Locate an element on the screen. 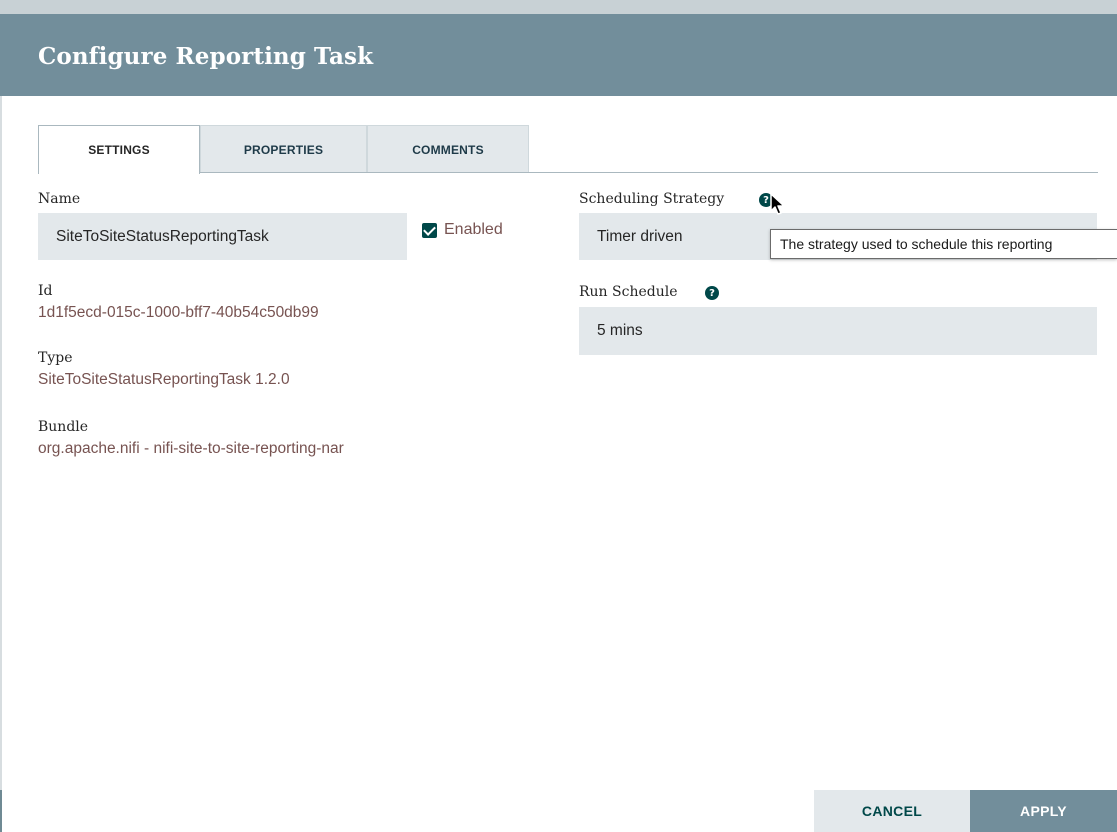 The height and width of the screenshot is (832, 1117). tab-properties: PROPERTIES is located at coordinates (283, 149).